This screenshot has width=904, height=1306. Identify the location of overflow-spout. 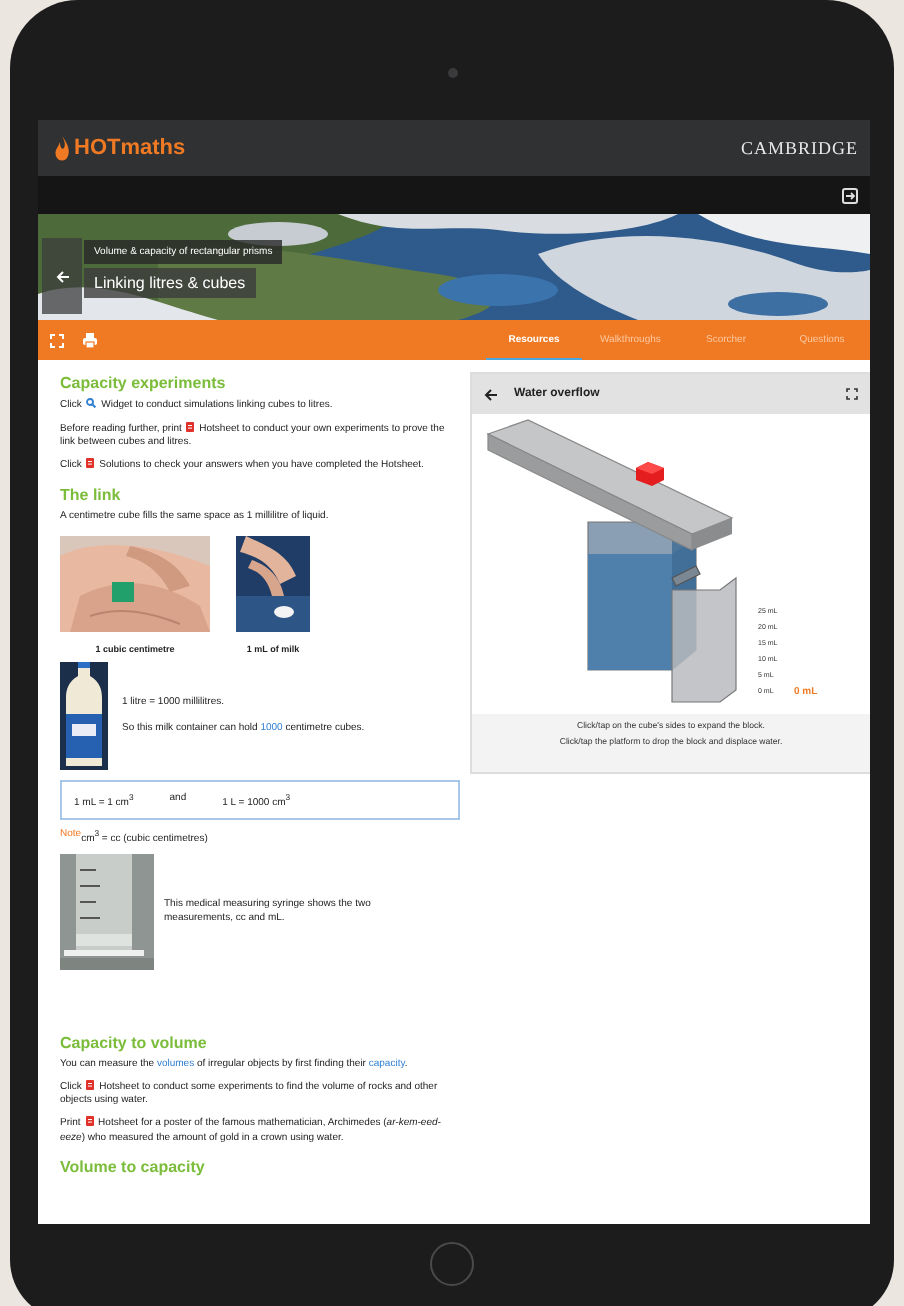
(686, 576).